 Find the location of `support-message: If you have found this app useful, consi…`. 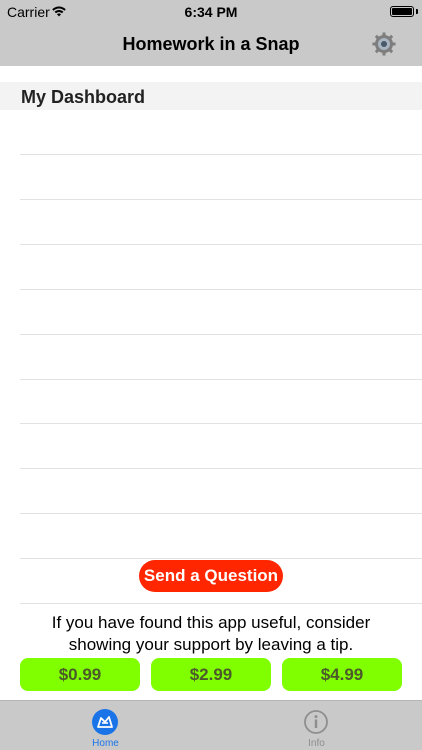

support-message: If you have found this app useful, consi… is located at coordinates (211, 633).